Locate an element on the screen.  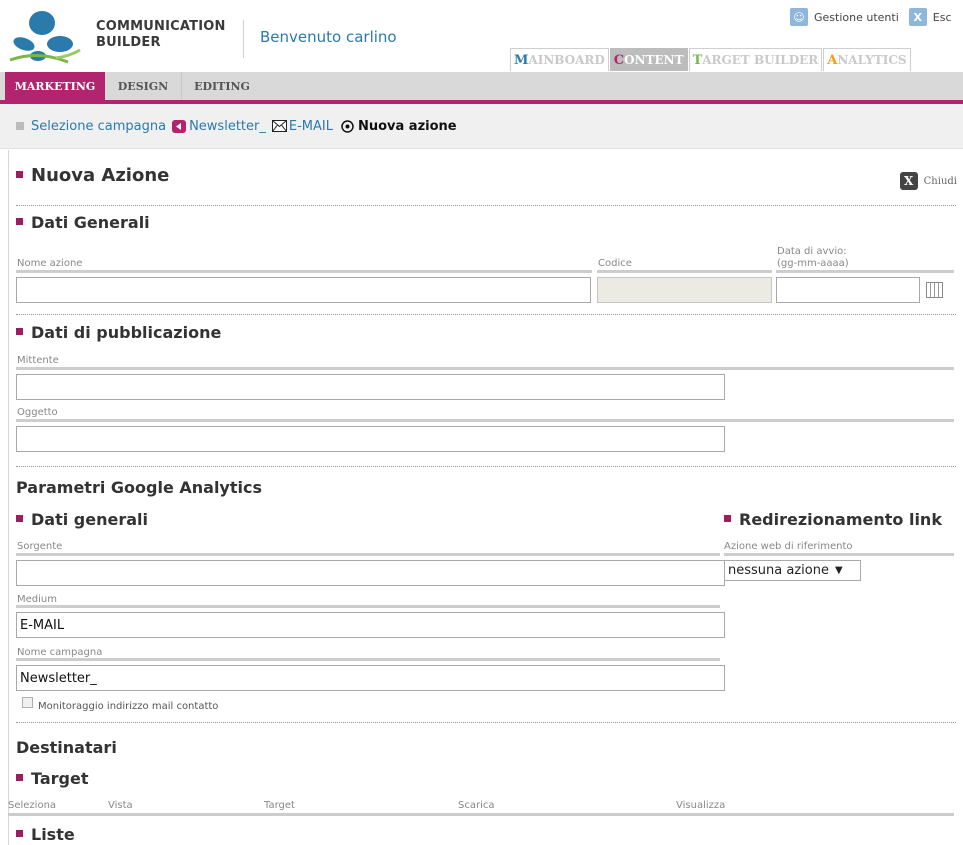
mittente-input is located at coordinates (370, 387).